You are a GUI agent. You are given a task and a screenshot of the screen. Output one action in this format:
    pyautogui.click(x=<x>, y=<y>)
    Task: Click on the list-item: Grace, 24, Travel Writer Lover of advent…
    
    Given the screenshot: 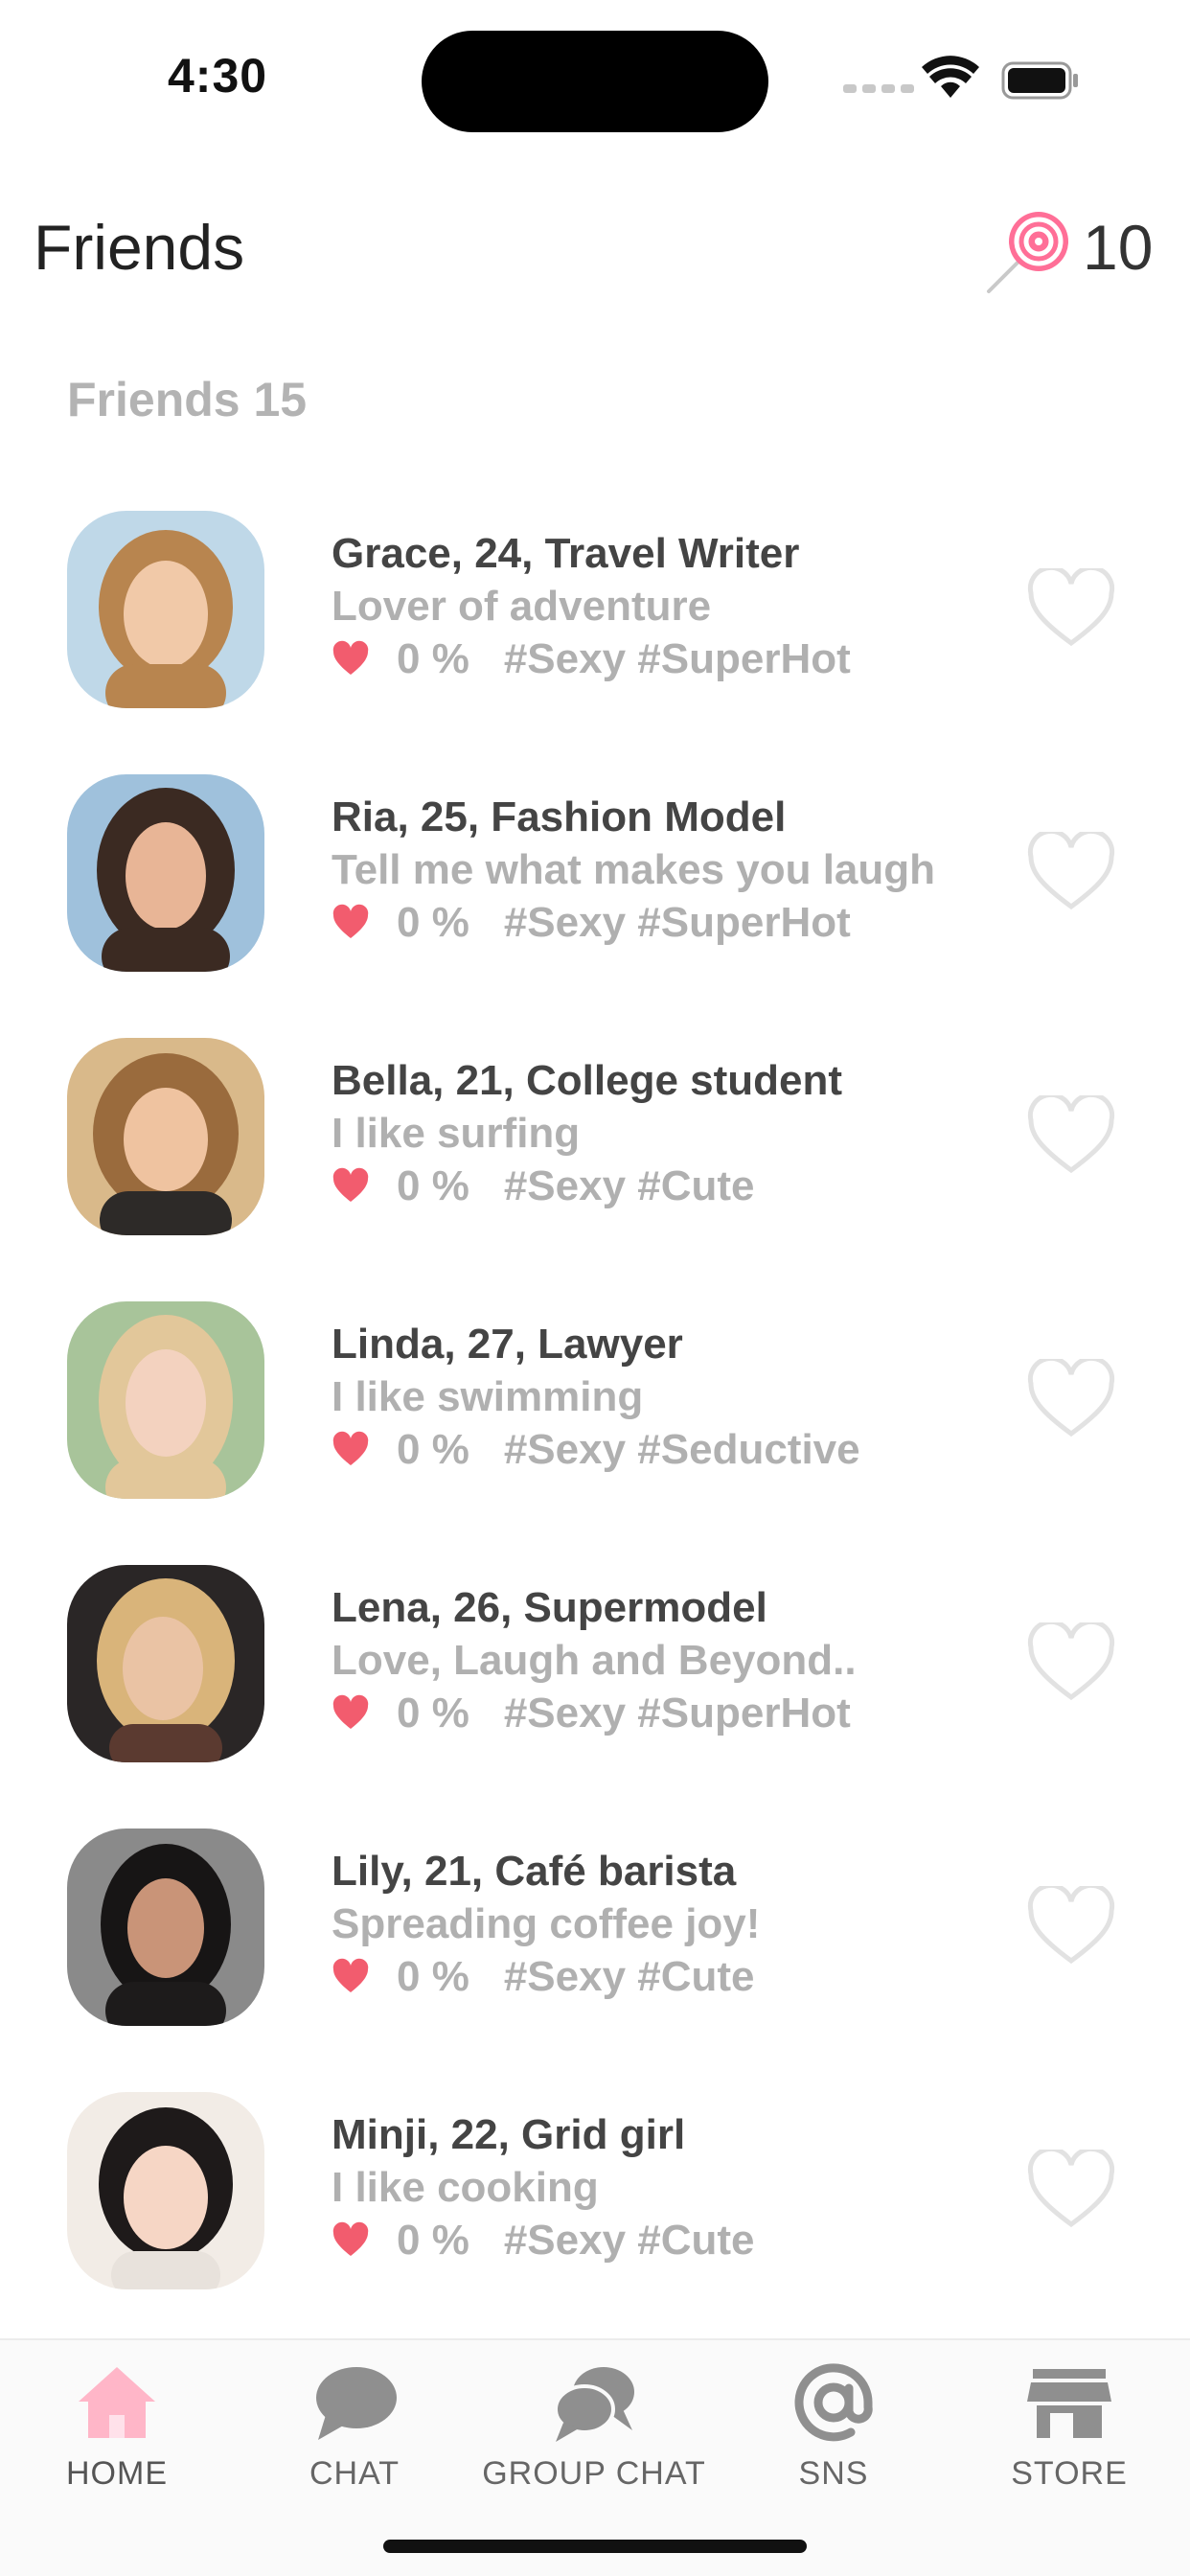 What is the action you would take?
    pyautogui.click(x=595, y=616)
    